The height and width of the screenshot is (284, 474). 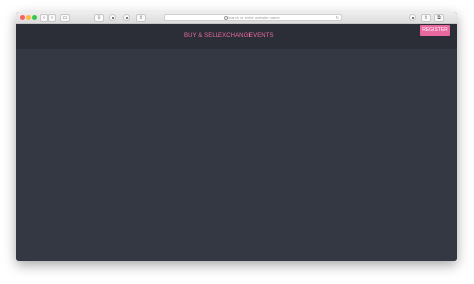 What do you see at coordinates (337, 17) in the screenshot?
I see `reload-icon: ↻` at bounding box center [337, 17].